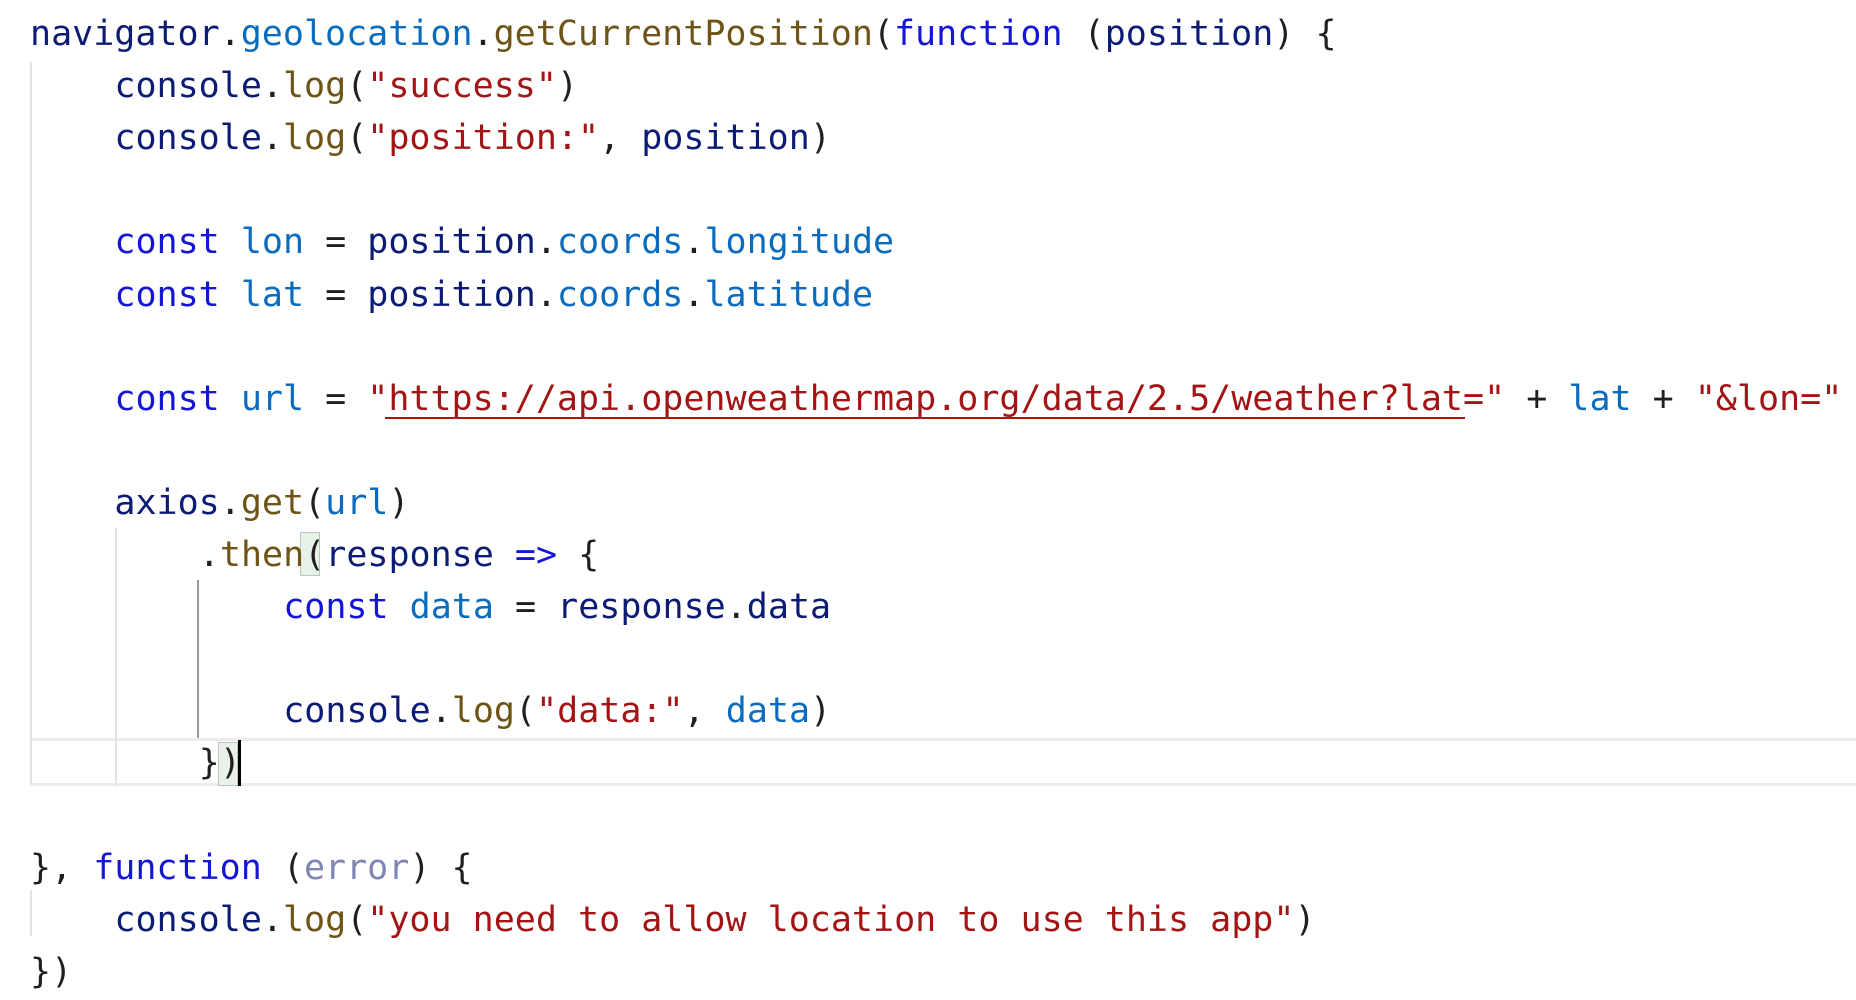  Describe the element at coordinates (985, 295) in the screenshot. I see `code-line: const lat = position.coords.latitude` at that location.